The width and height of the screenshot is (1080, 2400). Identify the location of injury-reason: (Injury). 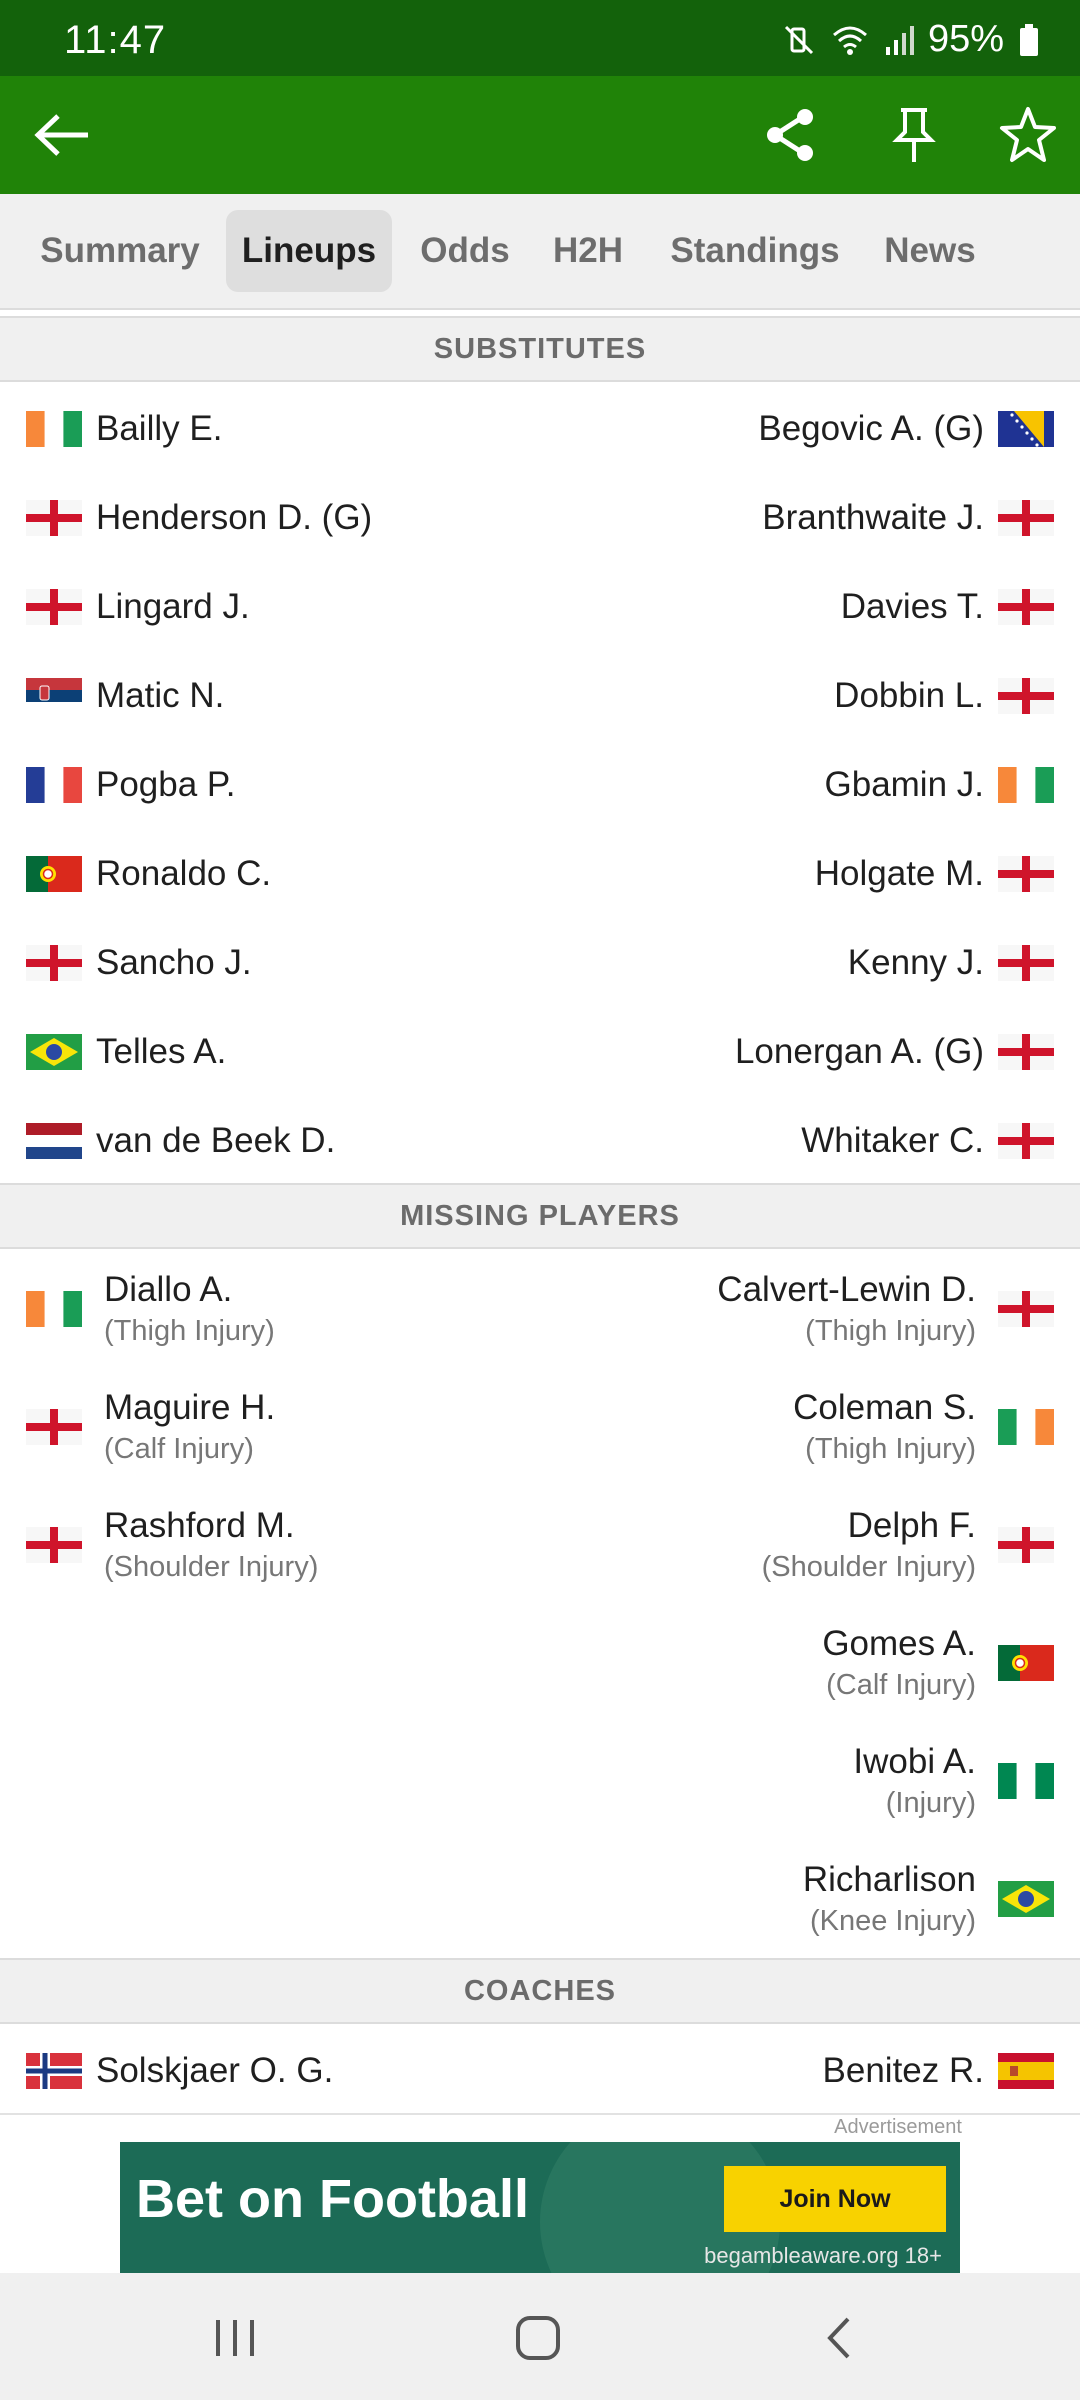
(930, 1803).